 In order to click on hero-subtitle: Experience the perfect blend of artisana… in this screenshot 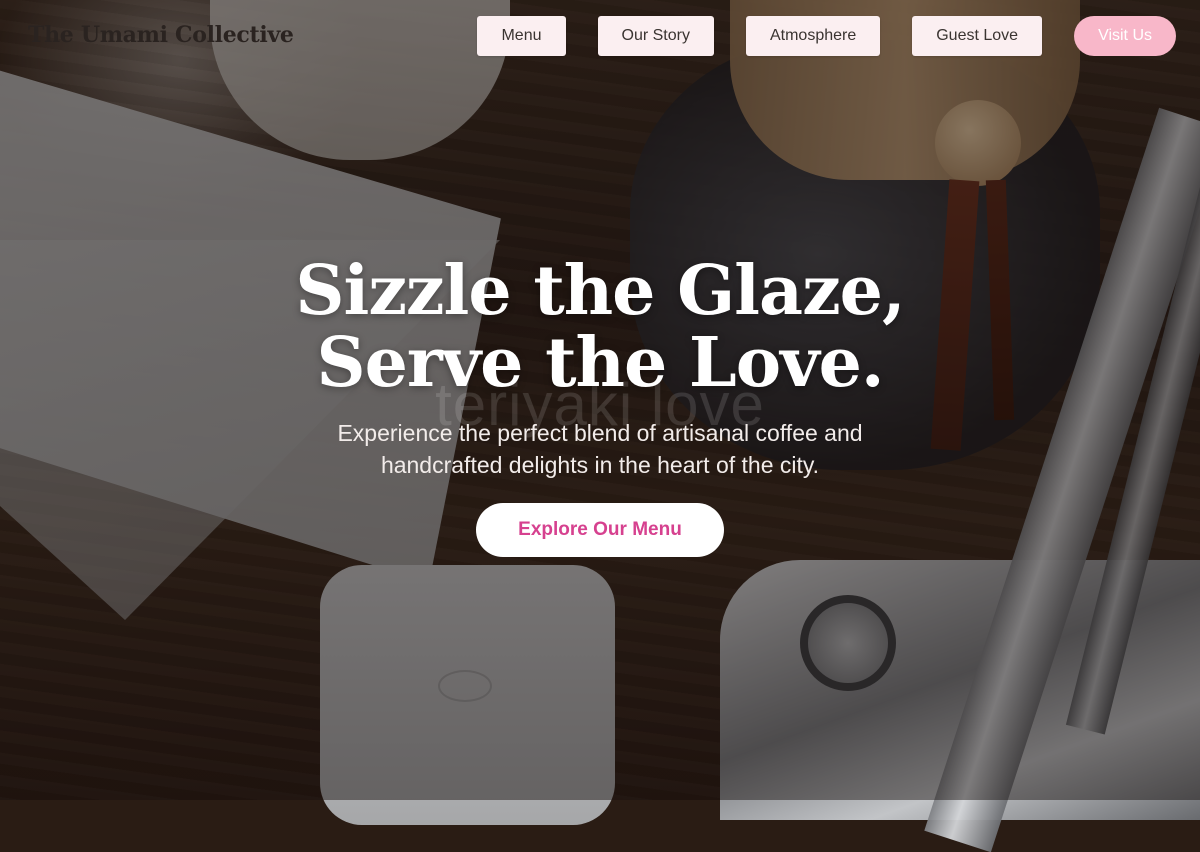, I will do `click(600, 449)`.